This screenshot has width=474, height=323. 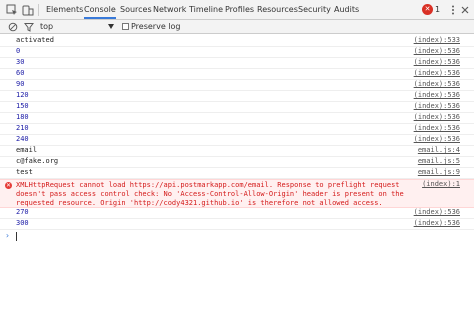 I want to click on tab-security: Security, so click(x=314, y=9).